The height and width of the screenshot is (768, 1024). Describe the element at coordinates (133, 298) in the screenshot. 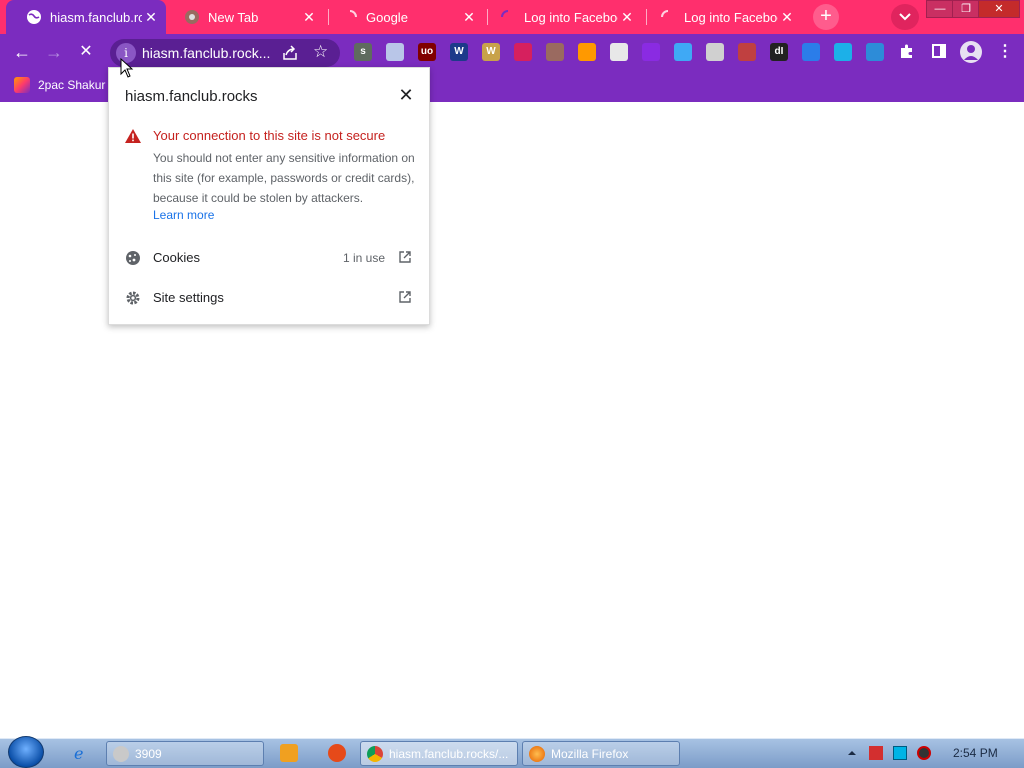

I see `gear-icon` at that location.